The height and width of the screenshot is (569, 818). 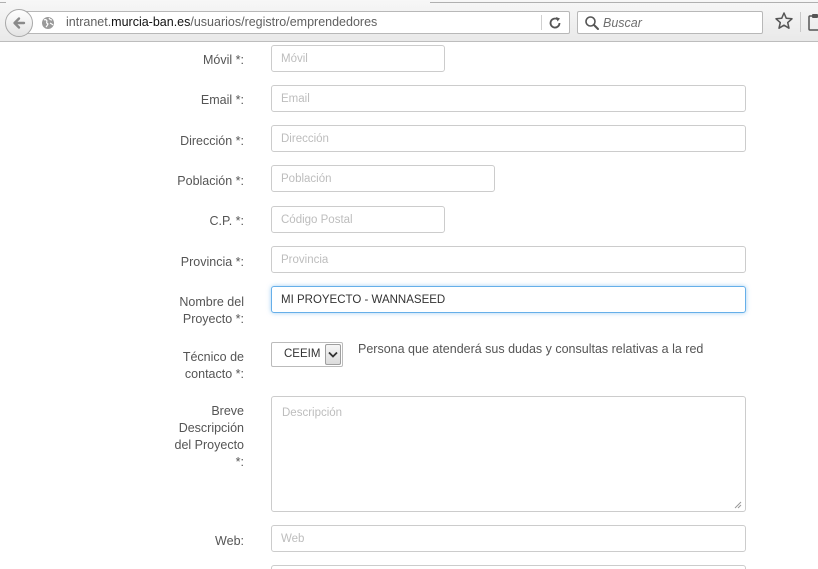 I want to click on back-arrow-icon, so click(x=19, y=23).